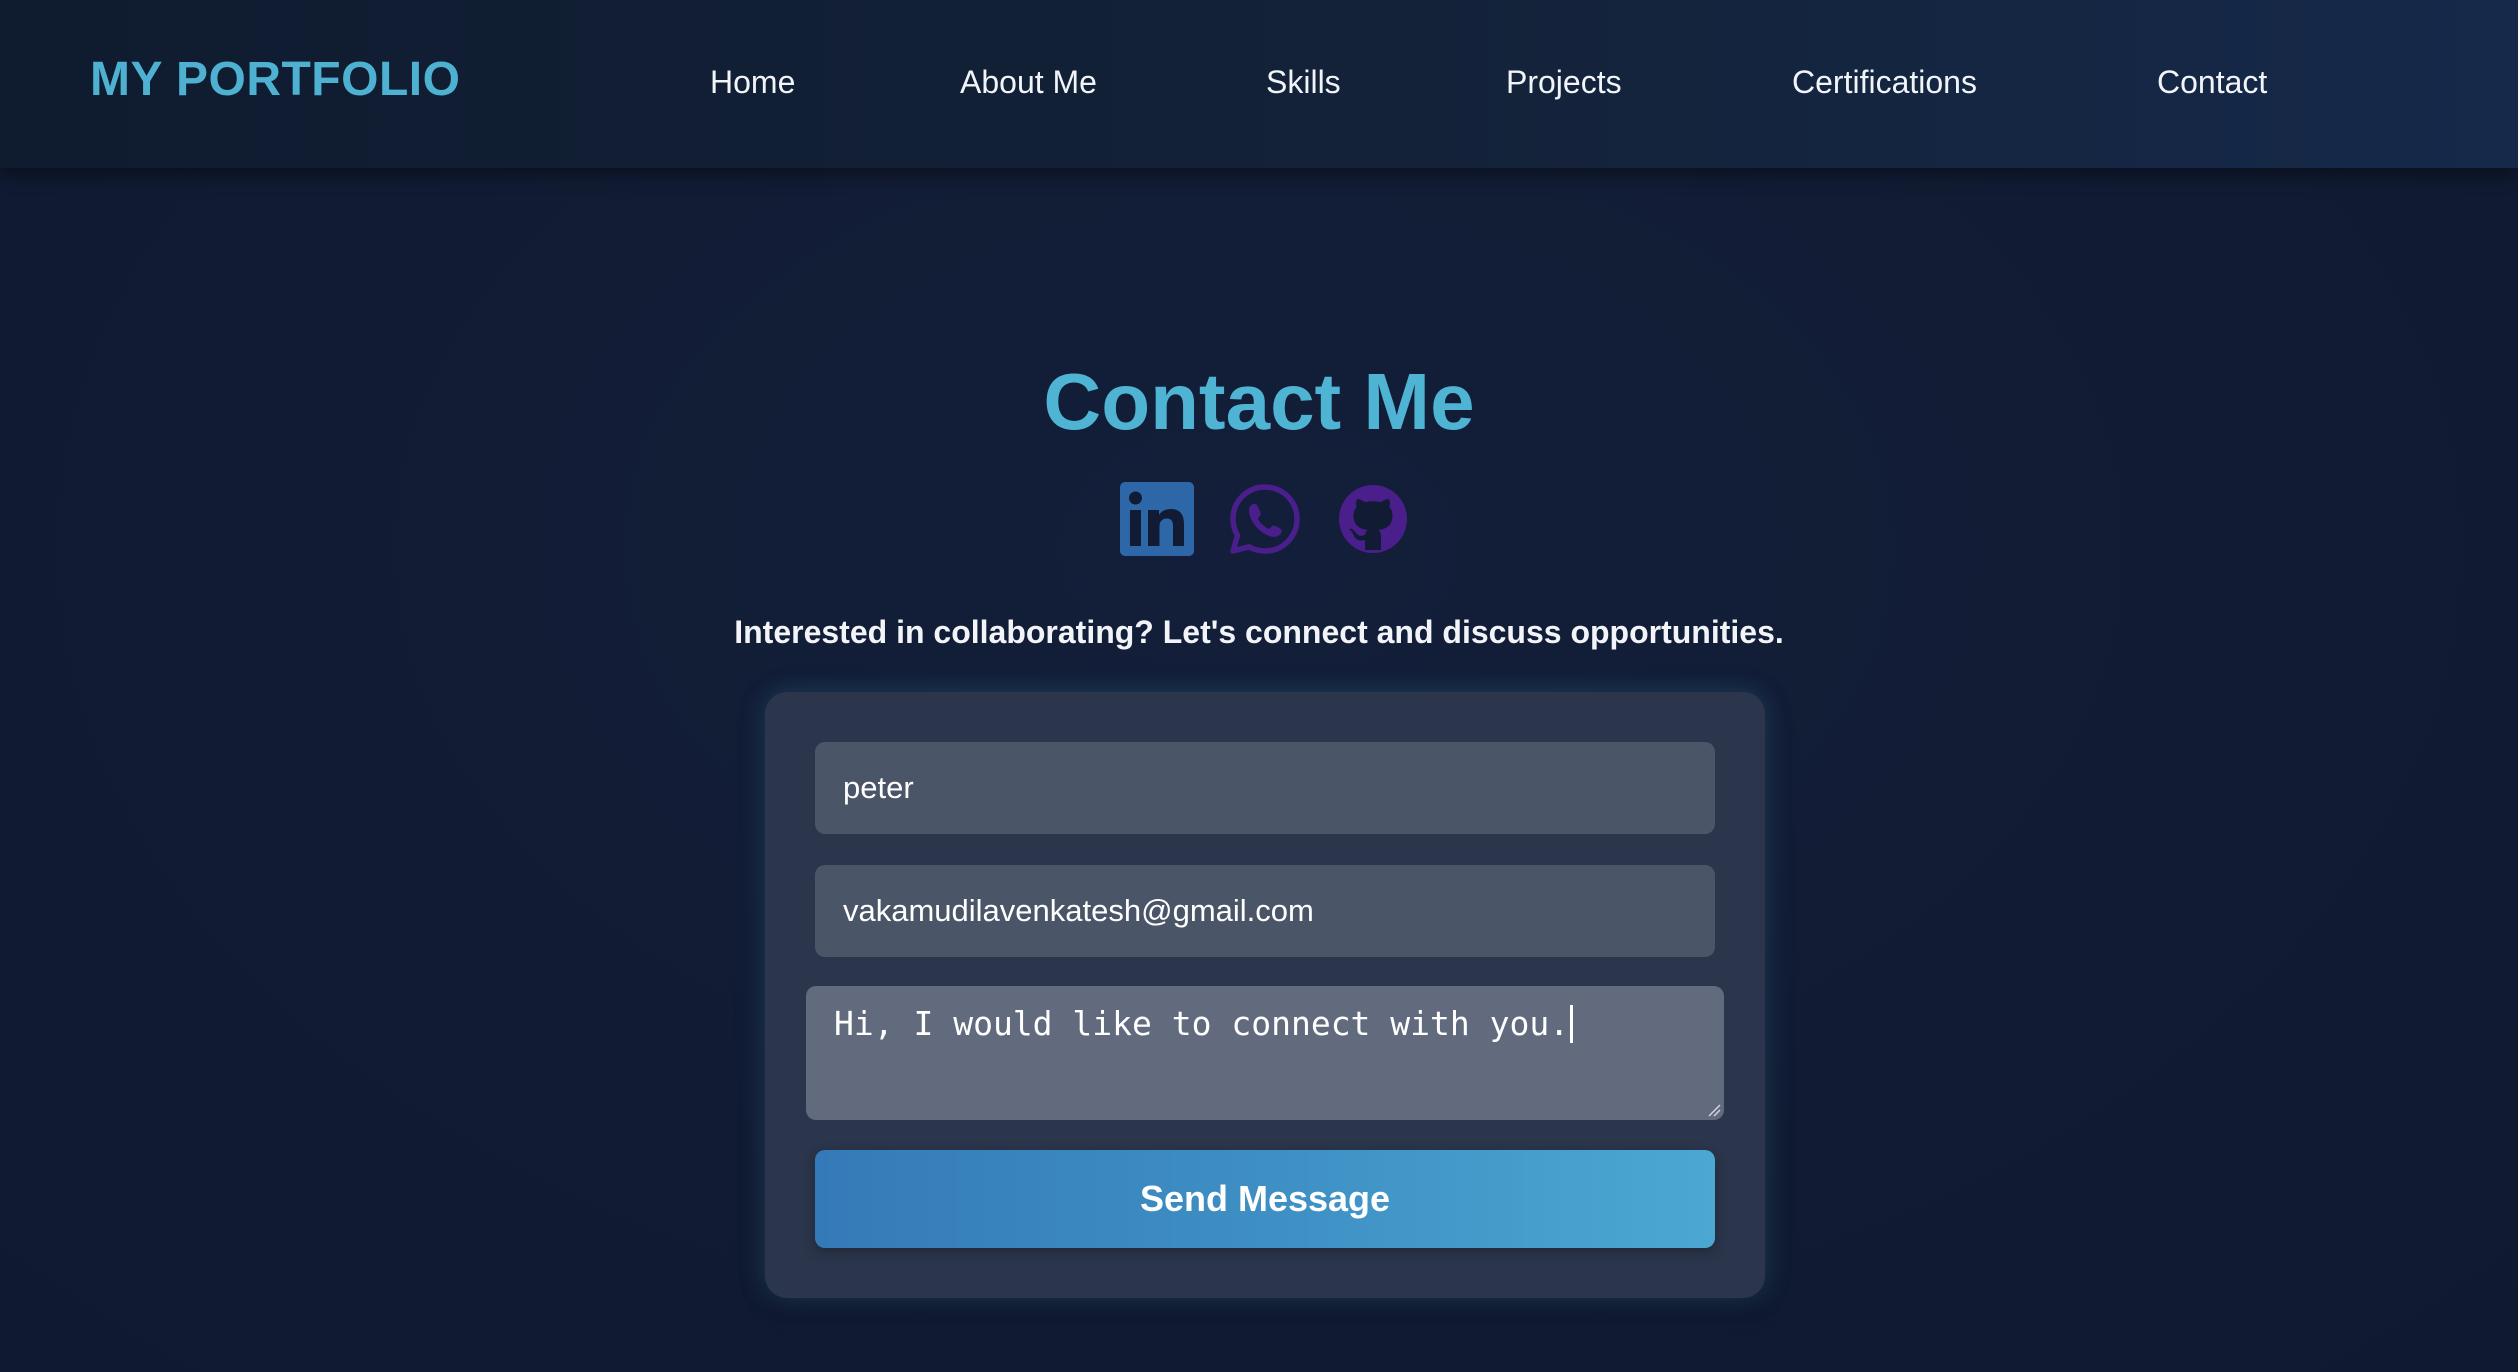 Image resolution: width=2518 pixels, height=1372 pixels. What do you see at coordinates (1265, 911) in the screenshot?
I see `email-input: vakamudilavenkatesh@gmail.com` at bounding box center [1265, 911].